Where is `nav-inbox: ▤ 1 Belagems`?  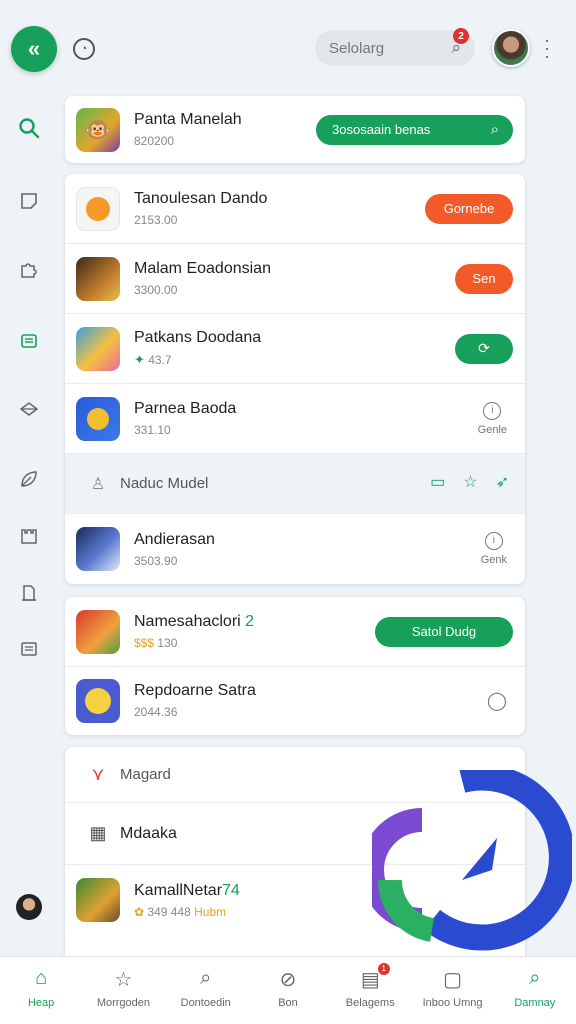 nav-inbox: ▤ 1 Belagems is located at coordinates (370, 990).